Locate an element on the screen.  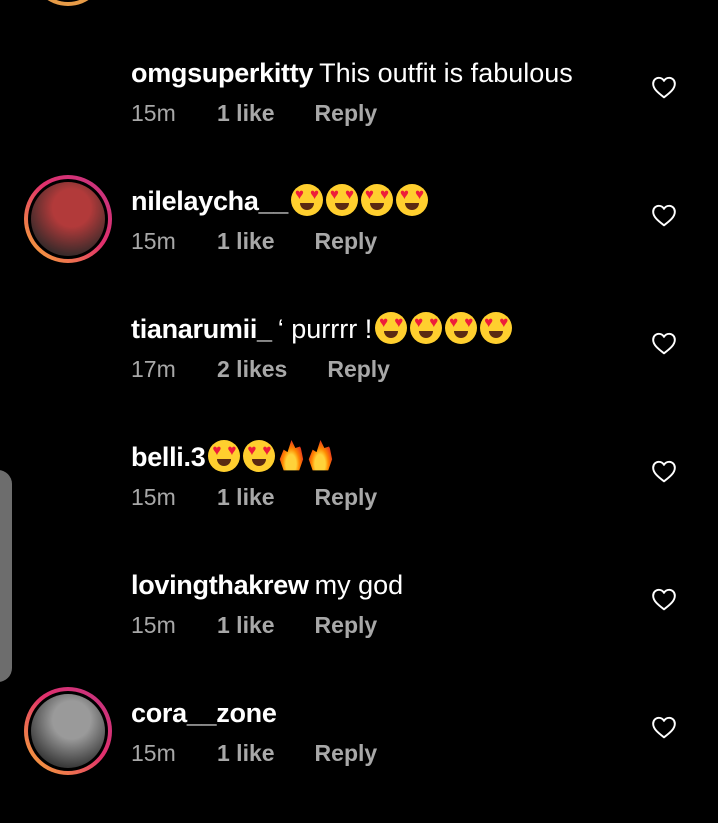
comment-text-line: belli.3 is located at coordinates (232, 457).